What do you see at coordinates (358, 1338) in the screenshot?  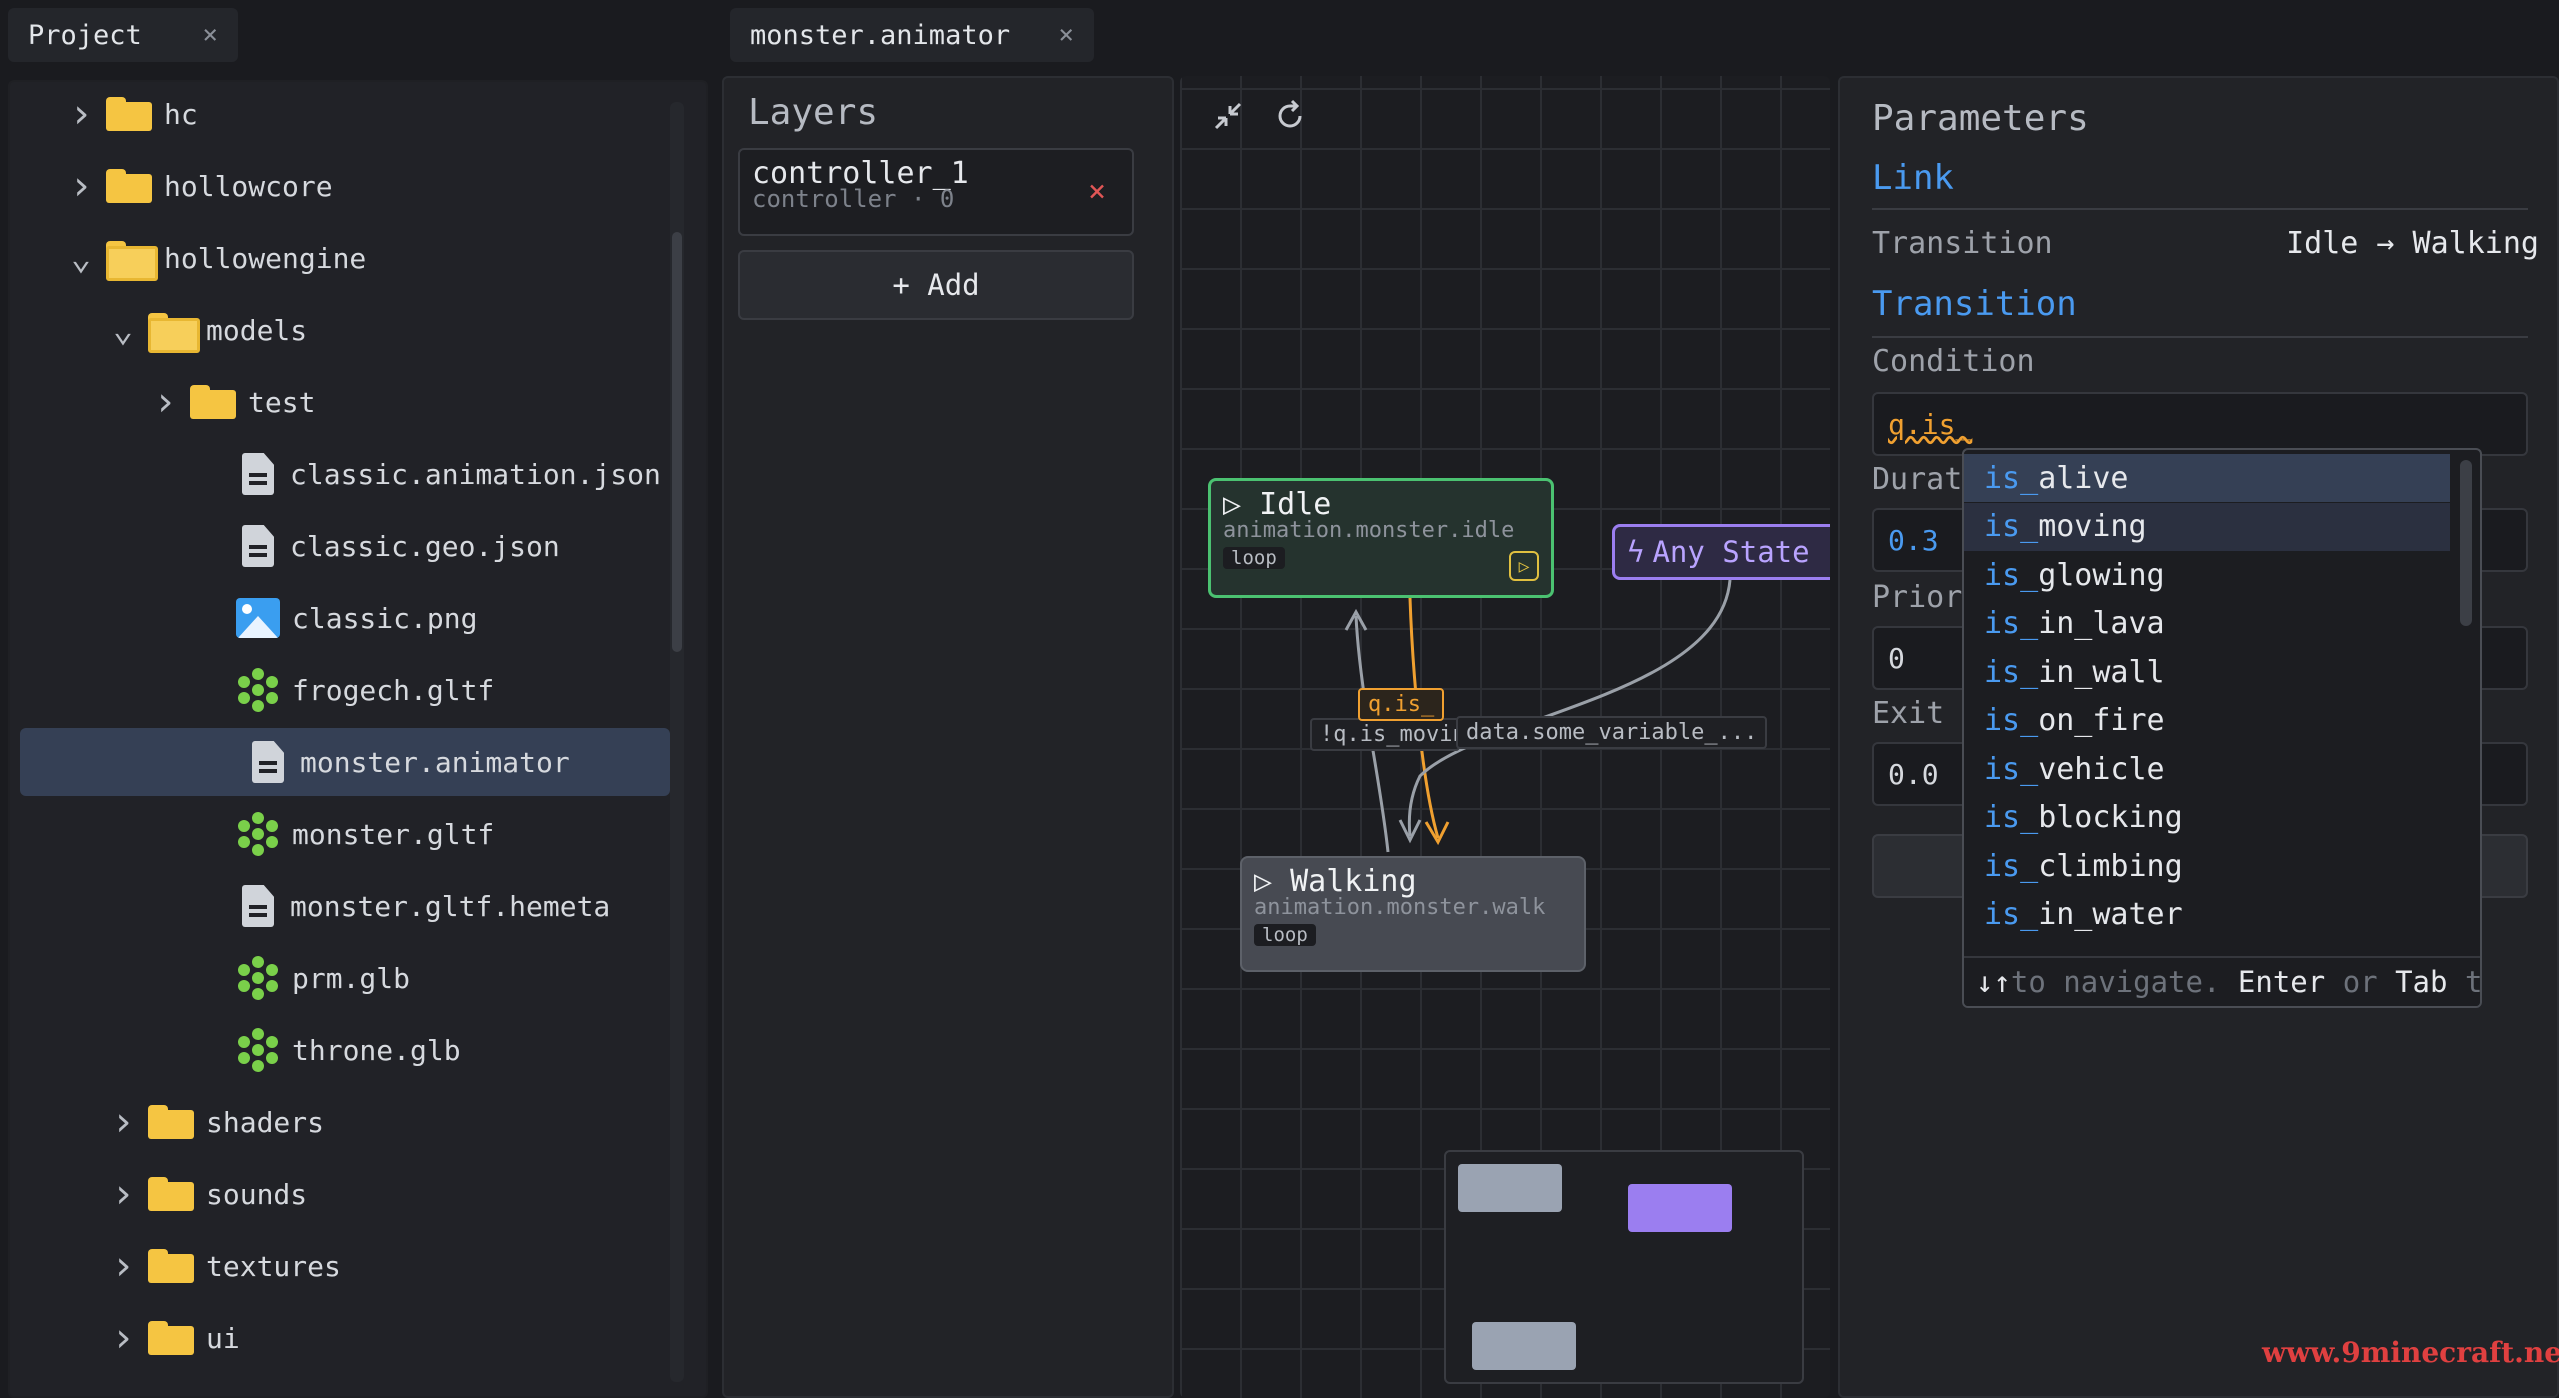 I see `tree-folder-ui: › ui` at bounding box center [358, 1338].